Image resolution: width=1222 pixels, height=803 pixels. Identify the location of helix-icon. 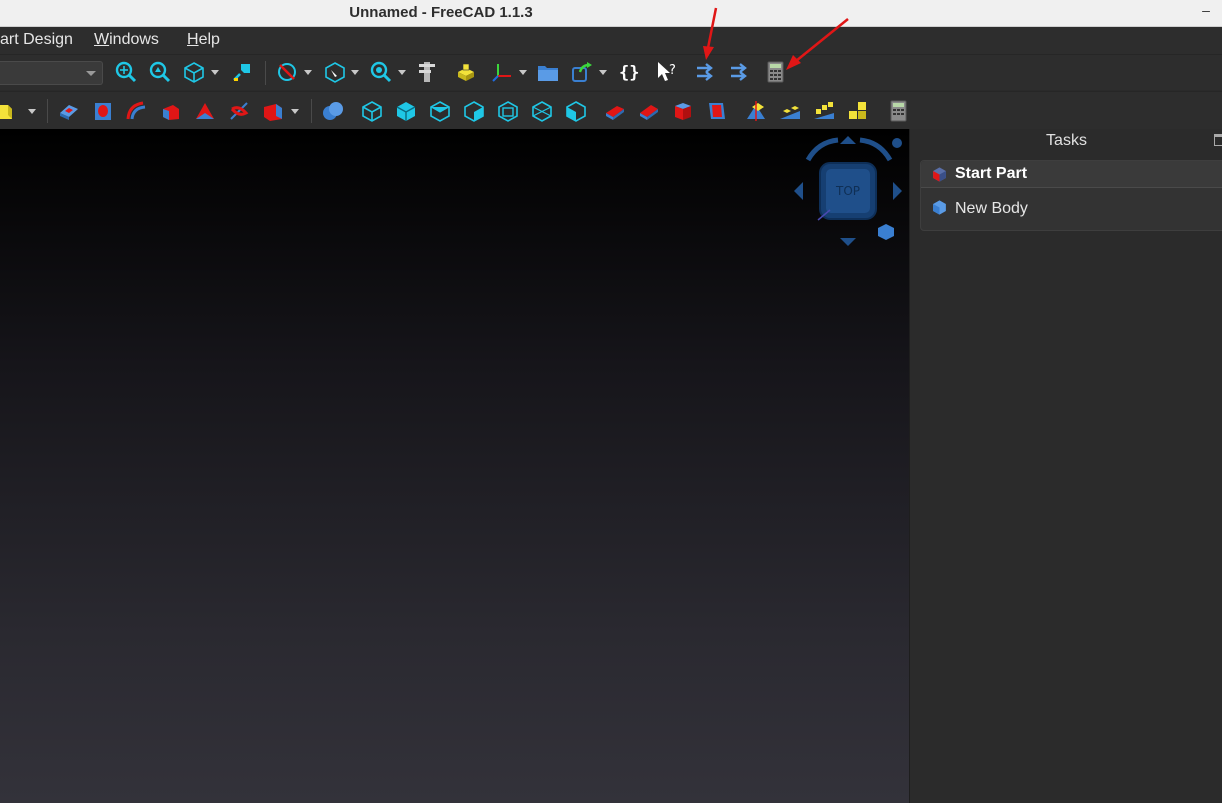
(239, 111).